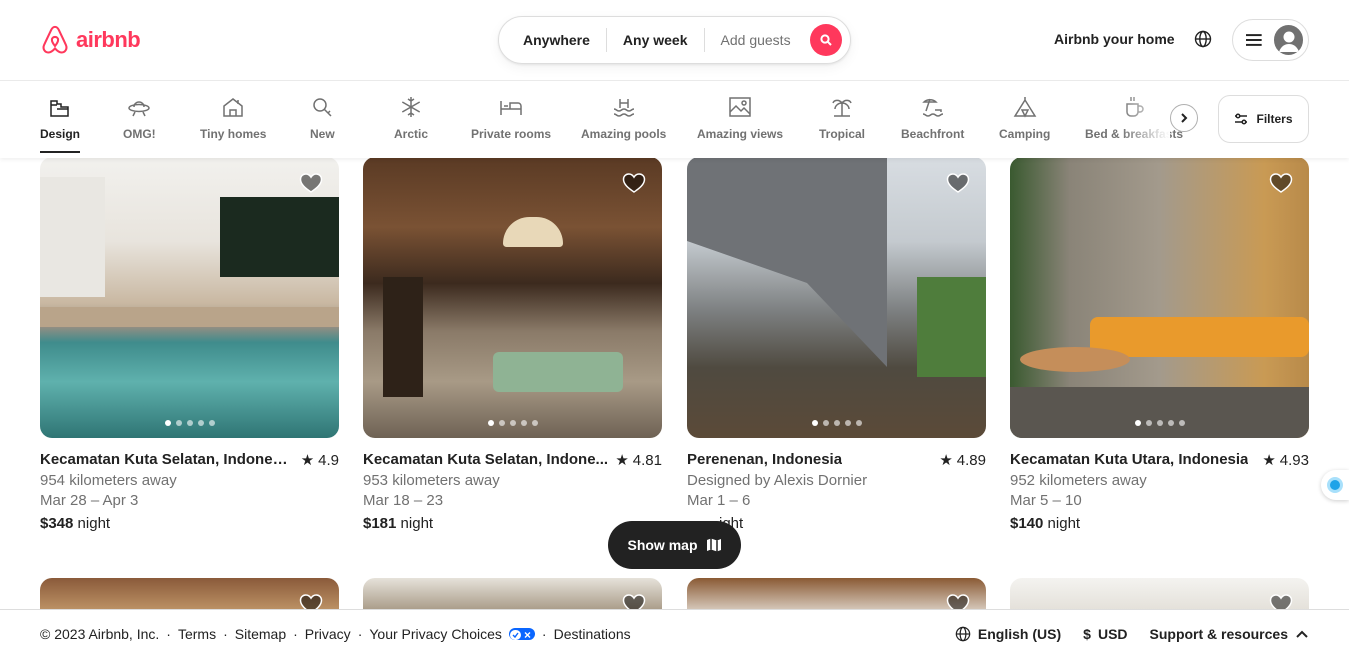 The height and width of the screenshot is (657, 1349). What do you see at coordinates (826, 40) in the screenshot?
I see `search-button` at bounding box center [826, 40].